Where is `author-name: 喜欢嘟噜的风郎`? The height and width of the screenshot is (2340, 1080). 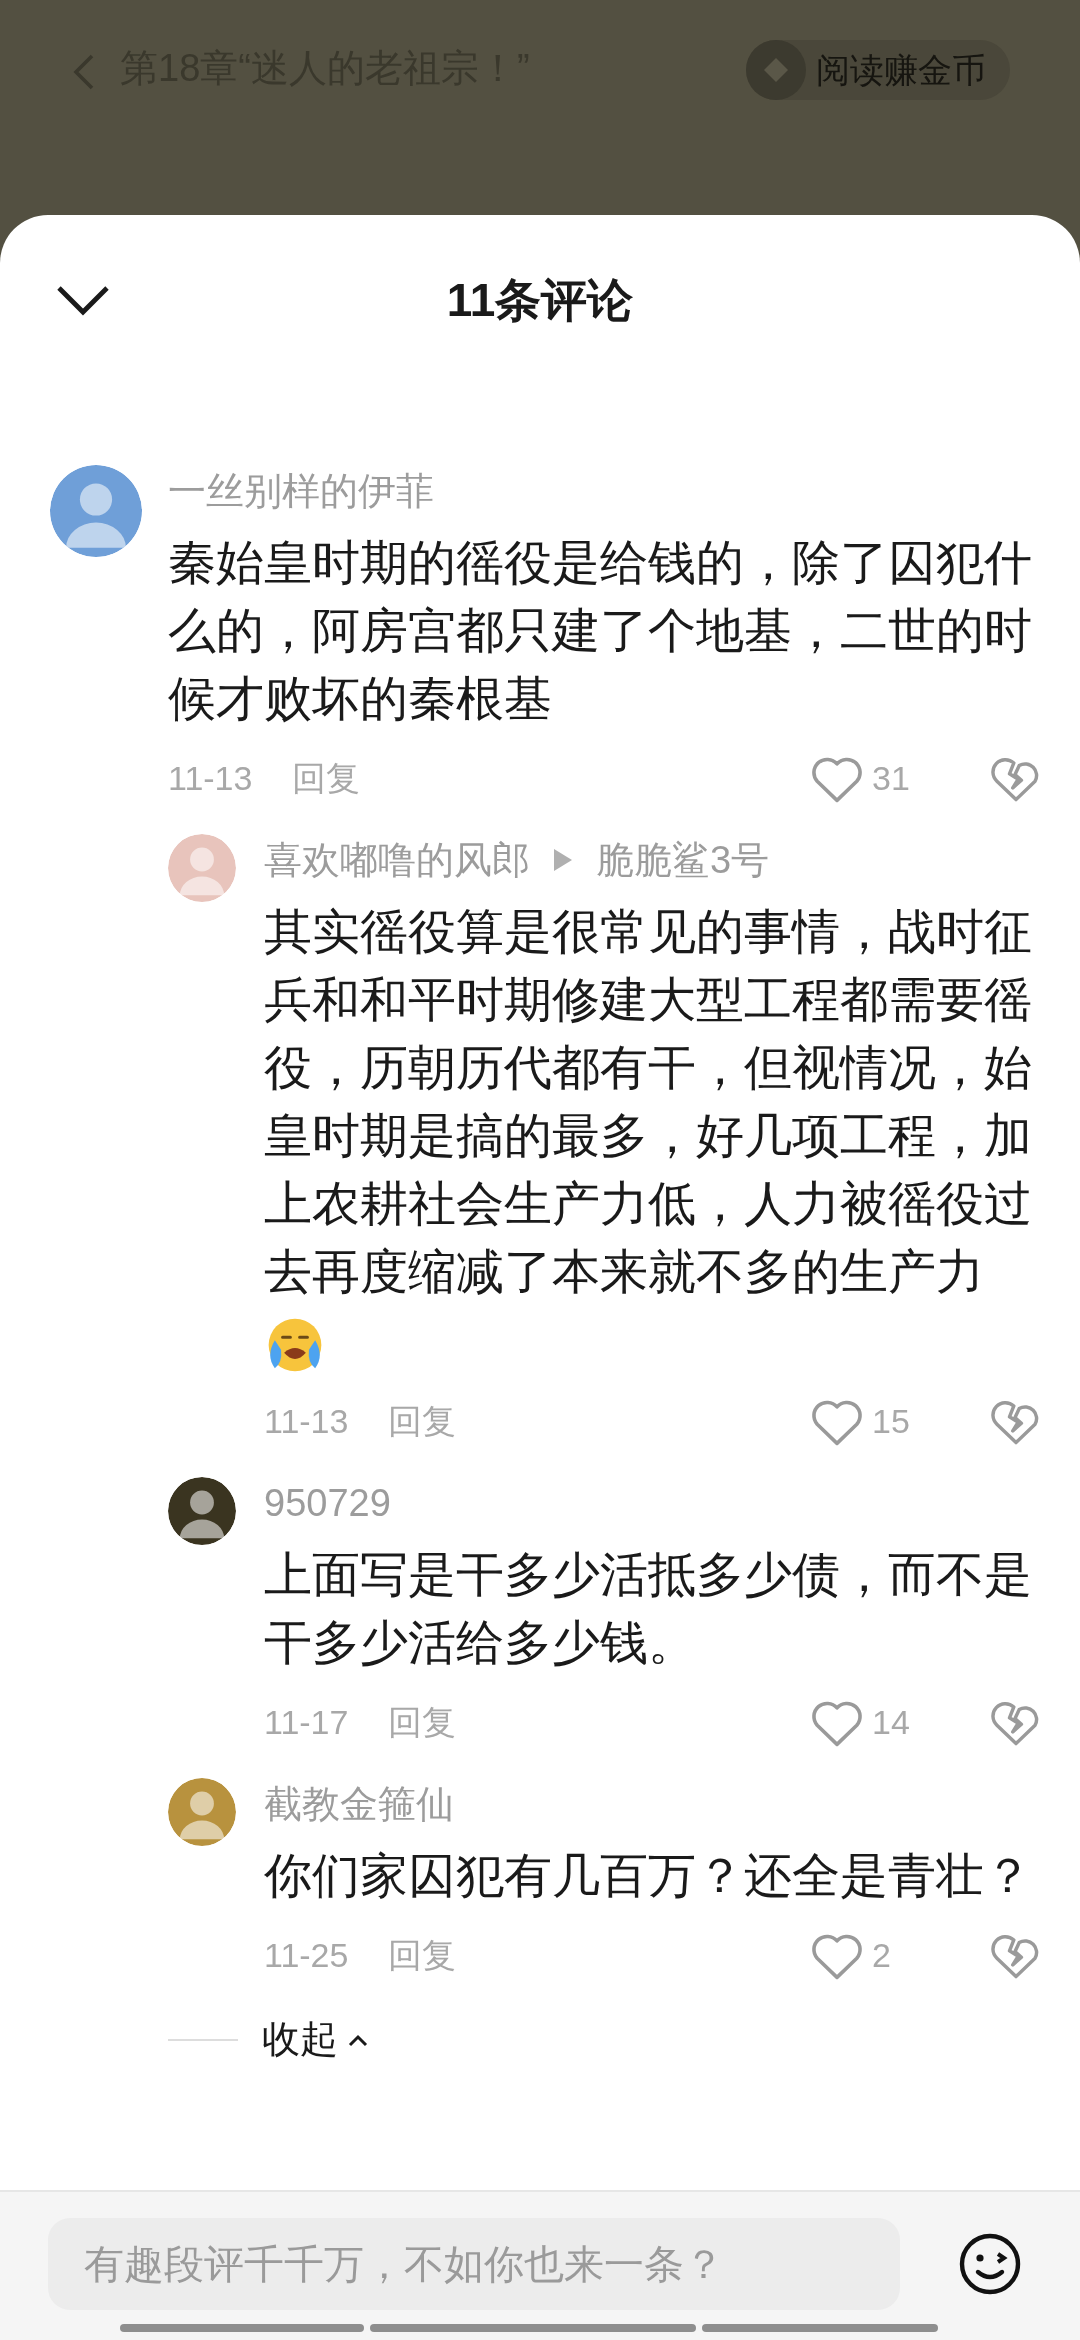 author-name: 喜欢嘟噜的风郎 is located at coordinates (397, 860).